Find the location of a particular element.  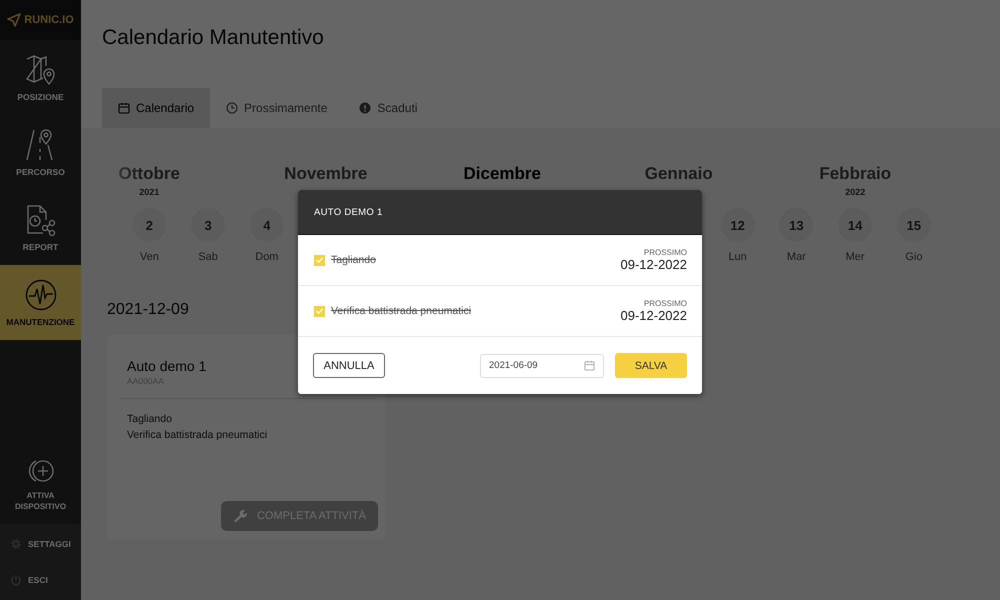

logo-text: RUNIC.IO is located at coordinates (49, 20).